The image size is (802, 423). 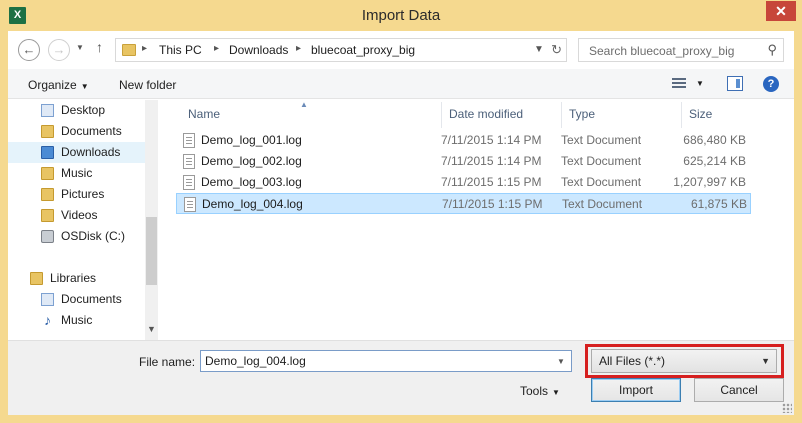 I want to click on column-header-name: Name, so click(x=204, y=114).